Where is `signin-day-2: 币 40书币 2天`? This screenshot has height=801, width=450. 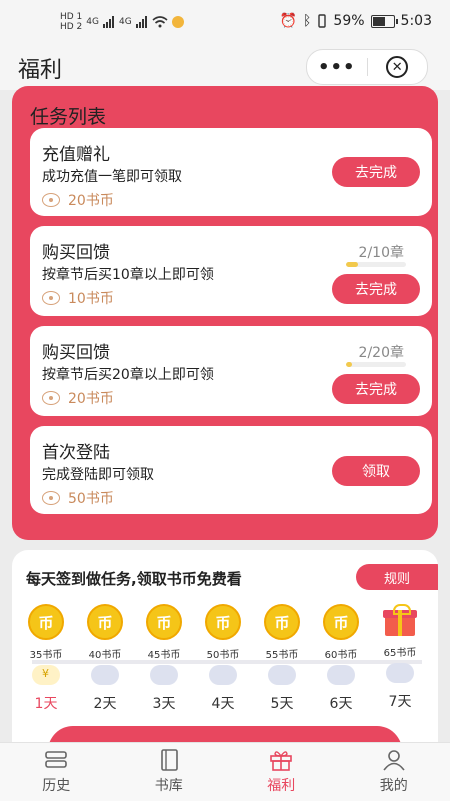
signin-day-2: 币 40书币 2天 is located at coordinates (105, 658).